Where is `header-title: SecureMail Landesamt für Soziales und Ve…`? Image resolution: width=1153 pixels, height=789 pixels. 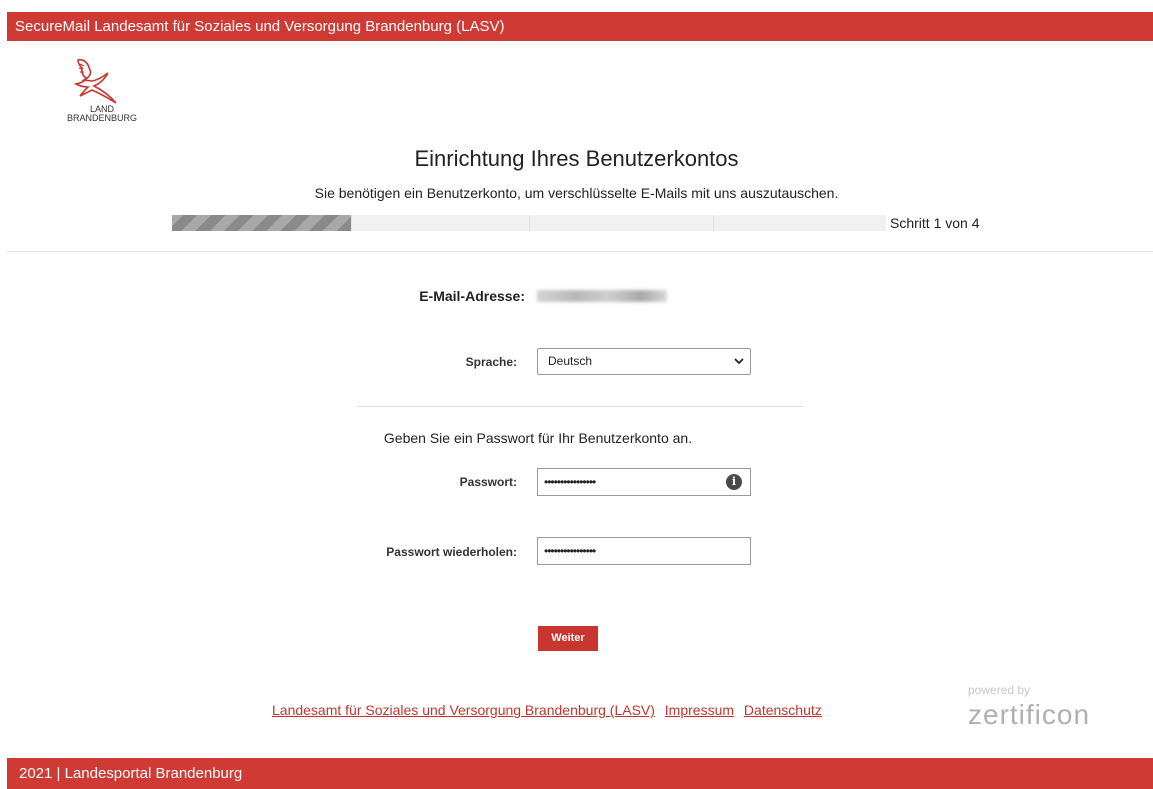 header-title: SecureMail Landesamt für Soziales und Ve… is located at coordinates (260, 26).